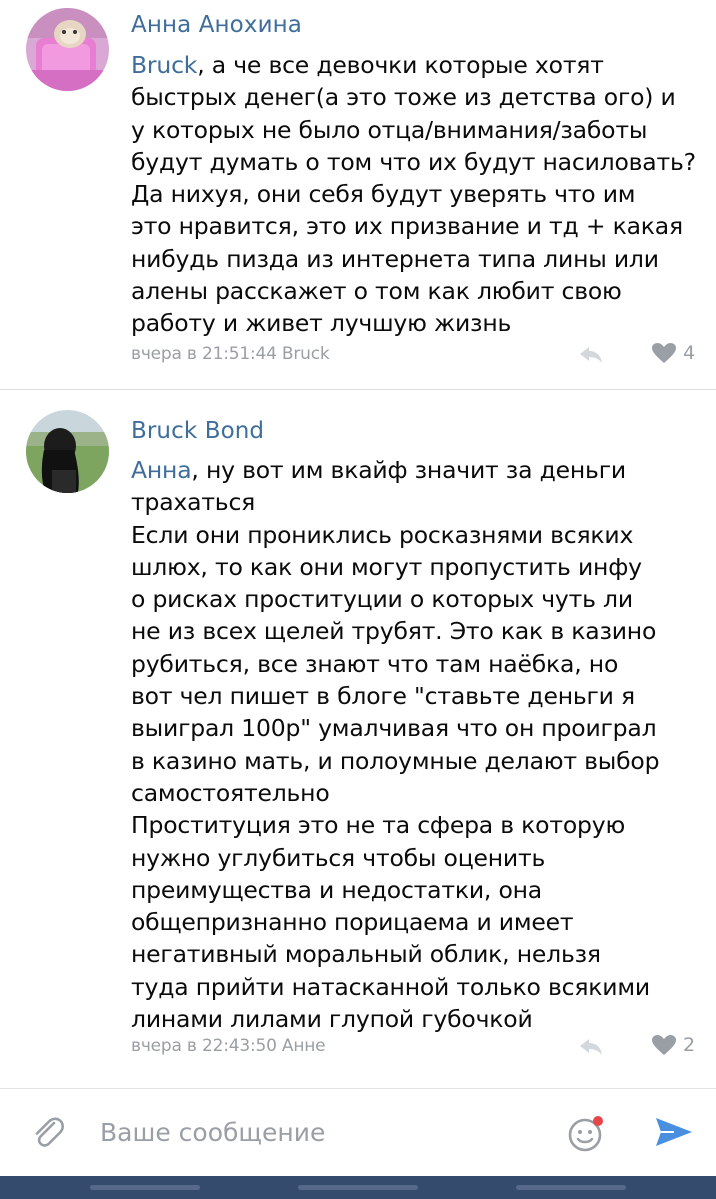 The image size is (716, 1199). I want to click on mention-link: Bruck, so click(164, 65).